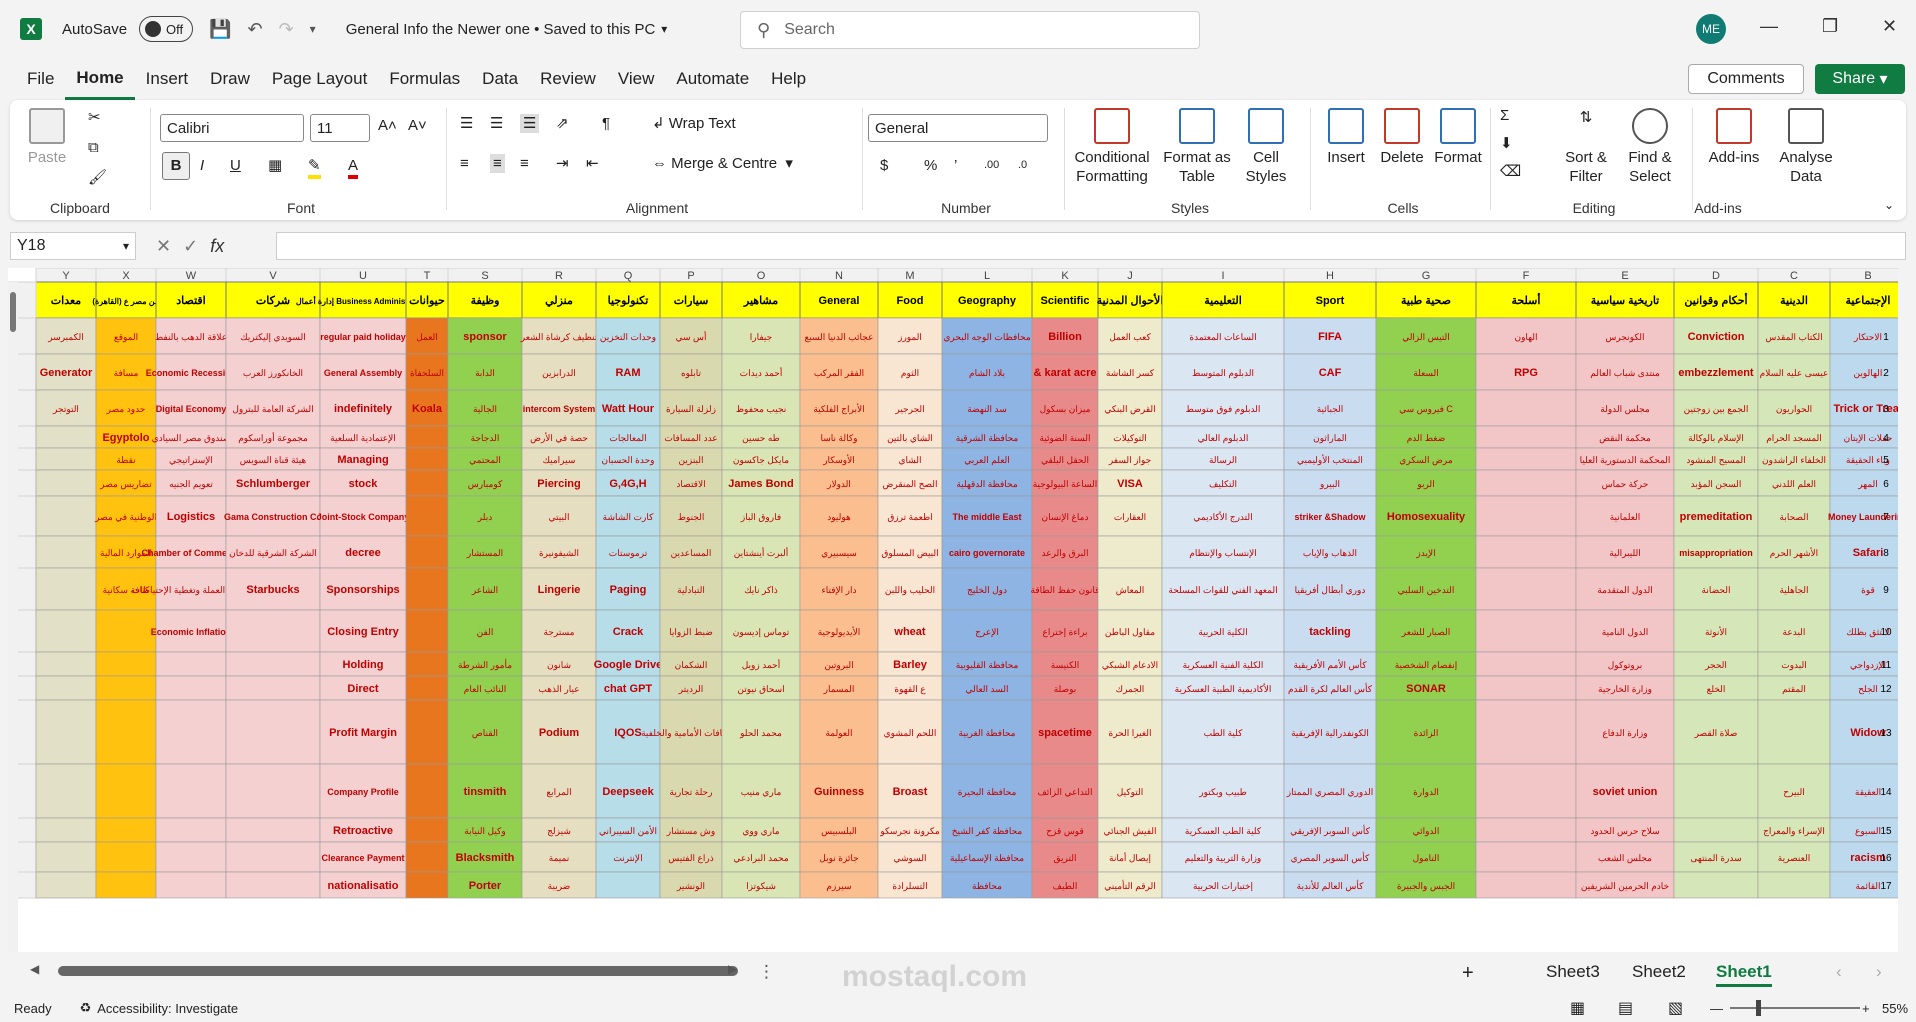  What do you see at coordinates (313, 29) in the screenshot?
I see `customize-qat-icon: ▾` at bounding box center [313, 29].